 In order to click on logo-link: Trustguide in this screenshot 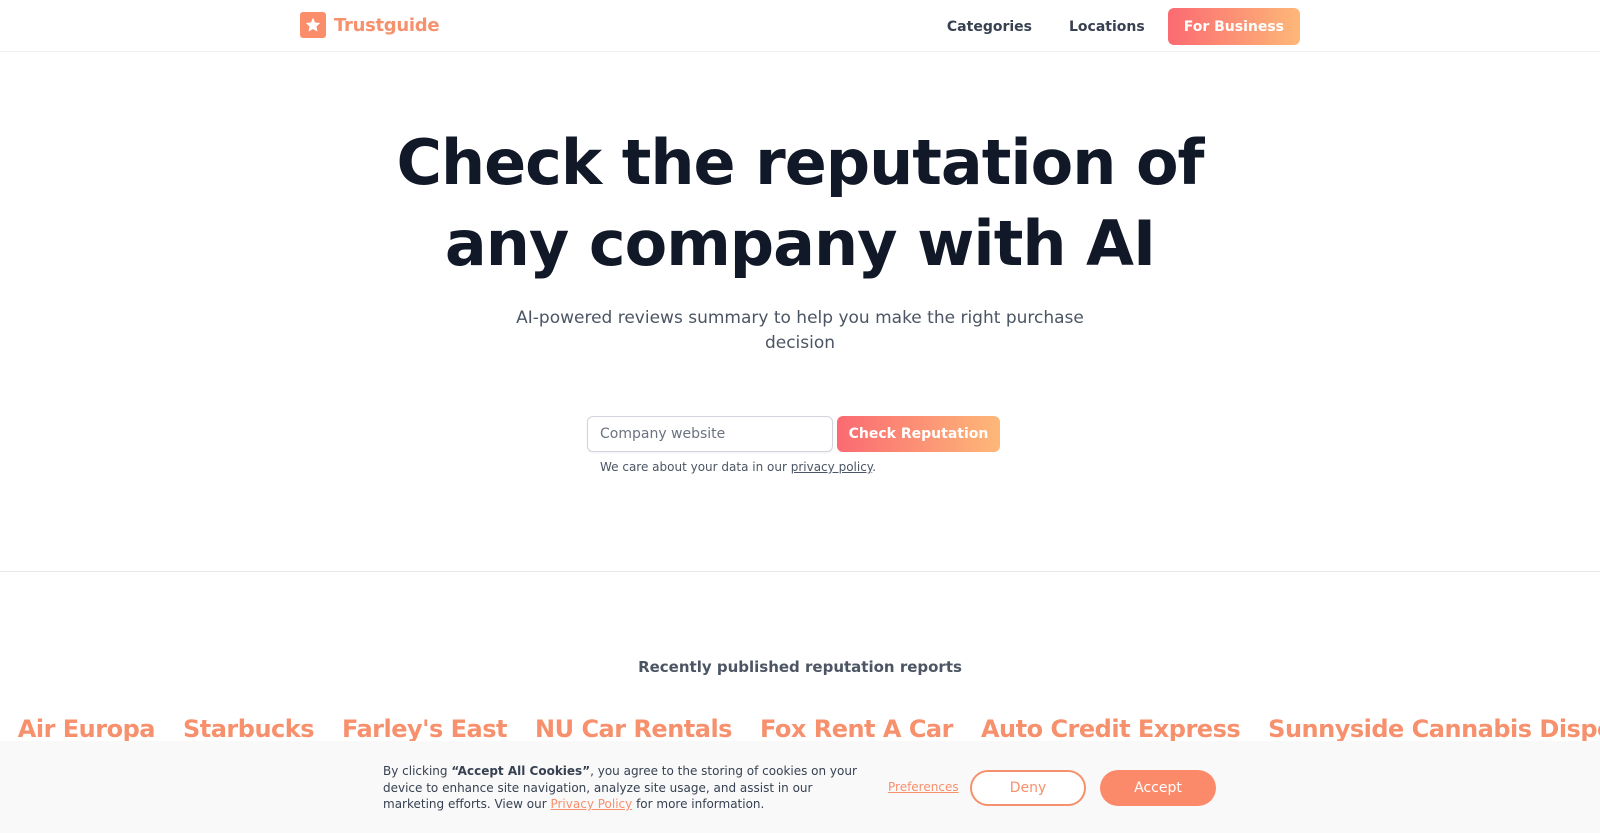, I will do `click(370, 25)`.